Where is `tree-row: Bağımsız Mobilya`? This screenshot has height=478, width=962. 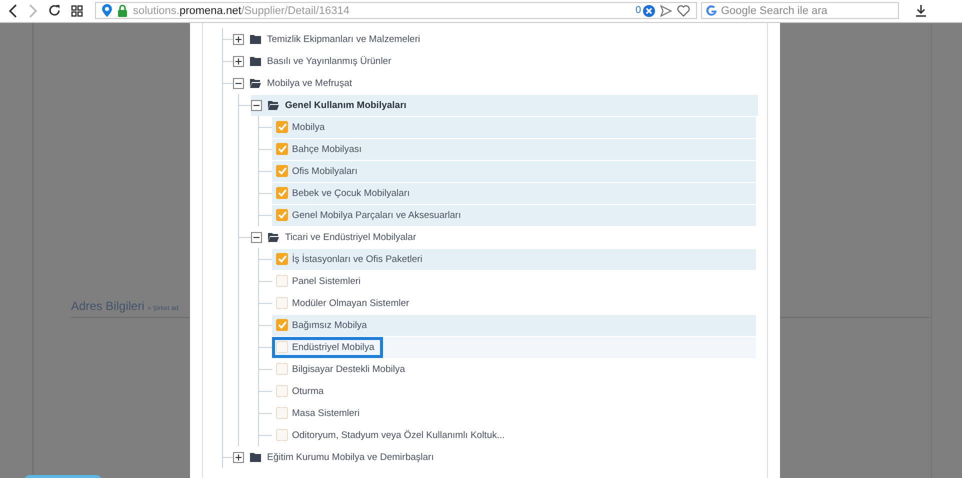 tree-row: Bağımsız Mobilya is located at coordinates (514, 325).